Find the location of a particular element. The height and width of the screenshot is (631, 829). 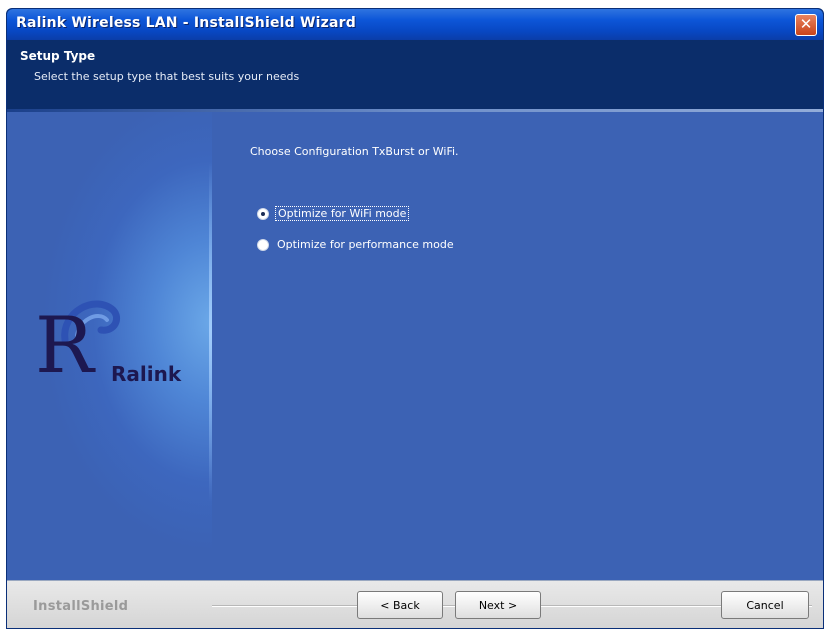

side-panel-glow is located at coordinates (210, 332).